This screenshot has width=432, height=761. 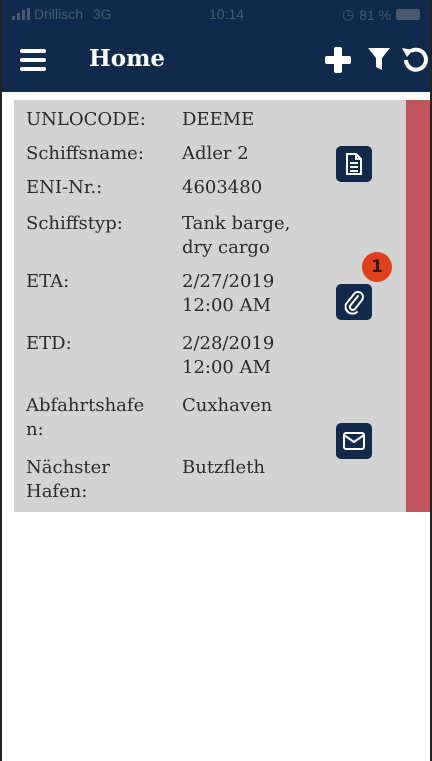 I want to click on status-time: 10:14, so click(x=227, y=14).